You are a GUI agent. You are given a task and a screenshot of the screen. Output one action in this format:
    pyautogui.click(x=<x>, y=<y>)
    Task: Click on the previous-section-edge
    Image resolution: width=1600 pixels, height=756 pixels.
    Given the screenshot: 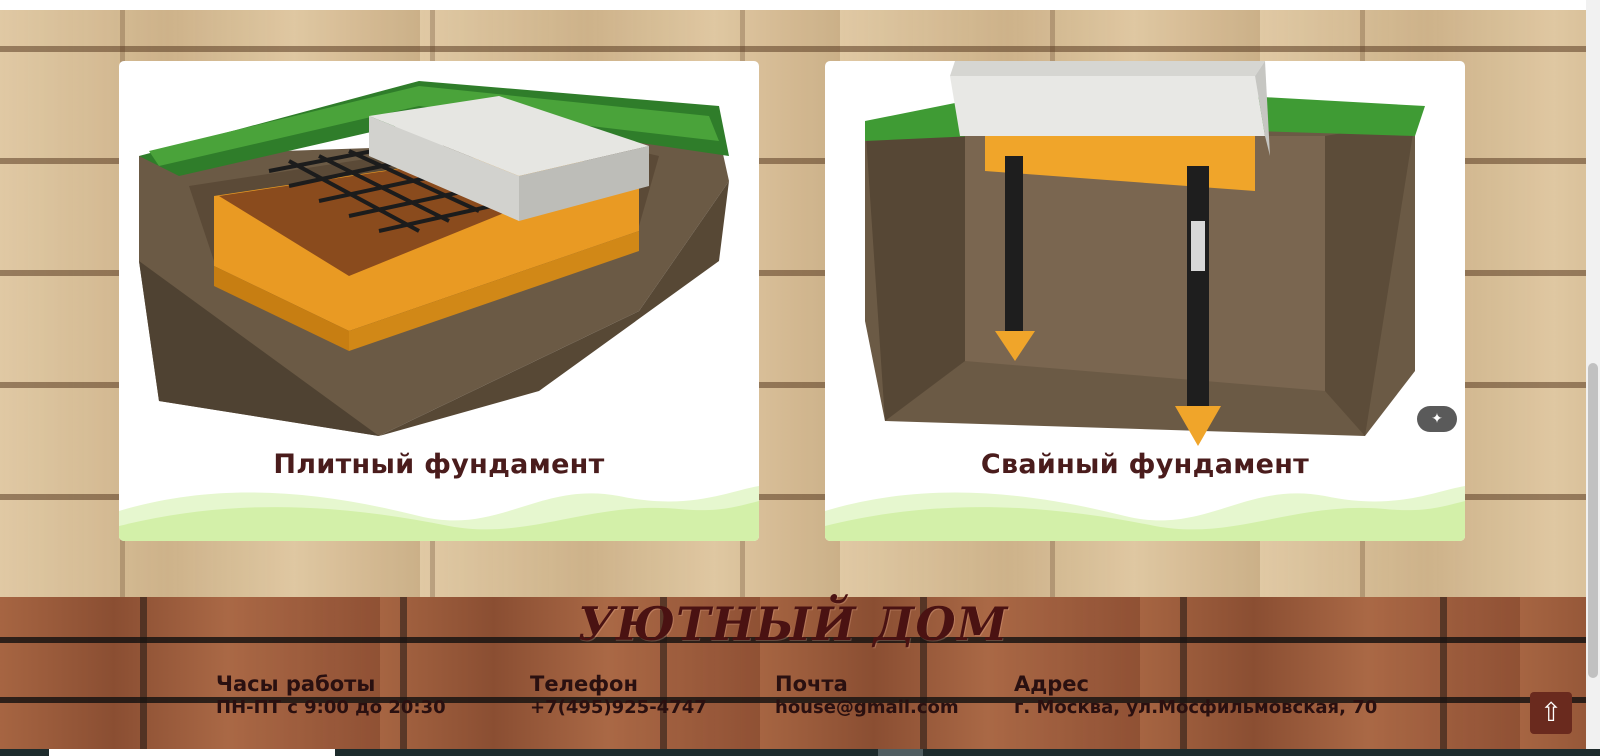 What is the action you would take?
    pyautogui.click(x=793, y=5)
    